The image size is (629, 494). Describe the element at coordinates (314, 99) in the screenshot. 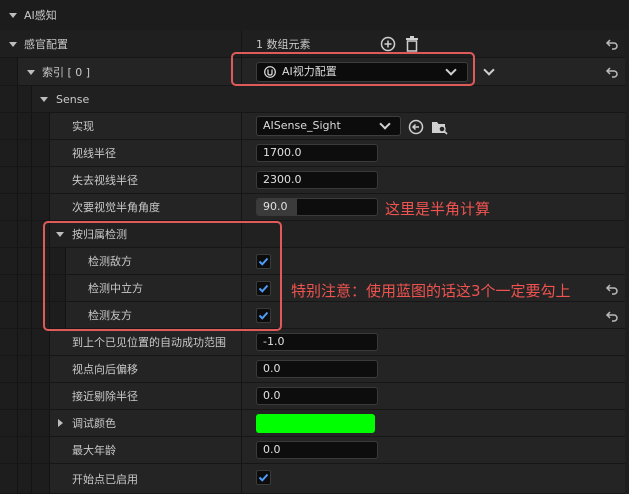

I see `sense-group-row: Sense` at that location.